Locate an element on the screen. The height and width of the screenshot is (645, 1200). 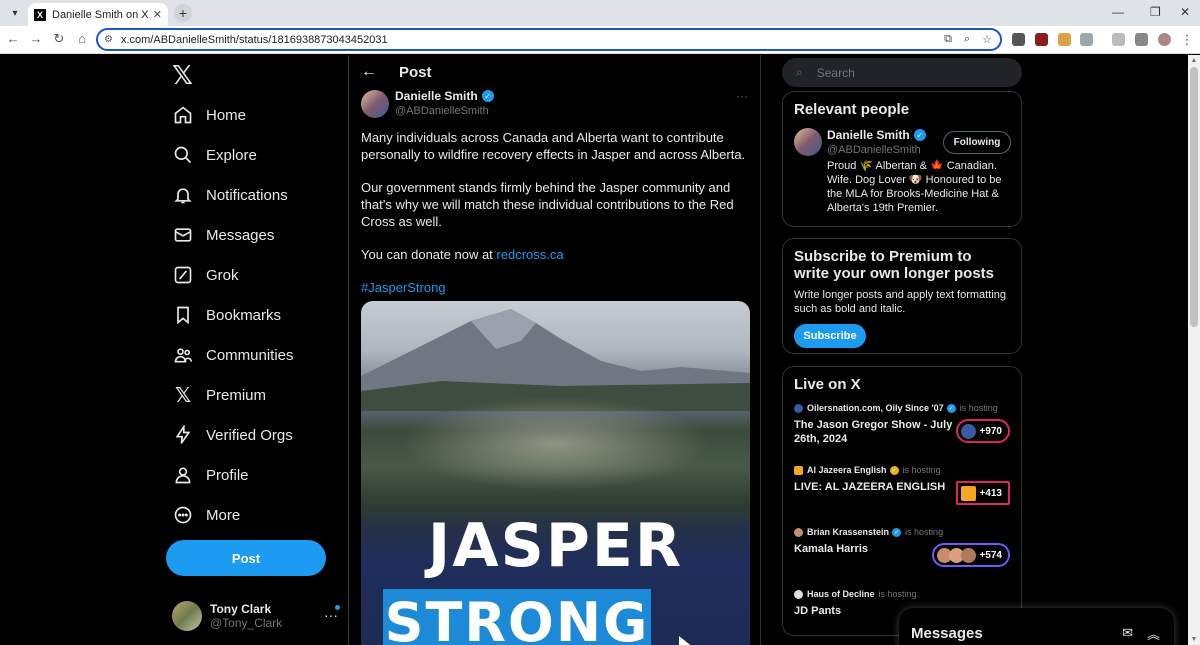
sidebar-item-more: More is located at coordinates (256, 515).